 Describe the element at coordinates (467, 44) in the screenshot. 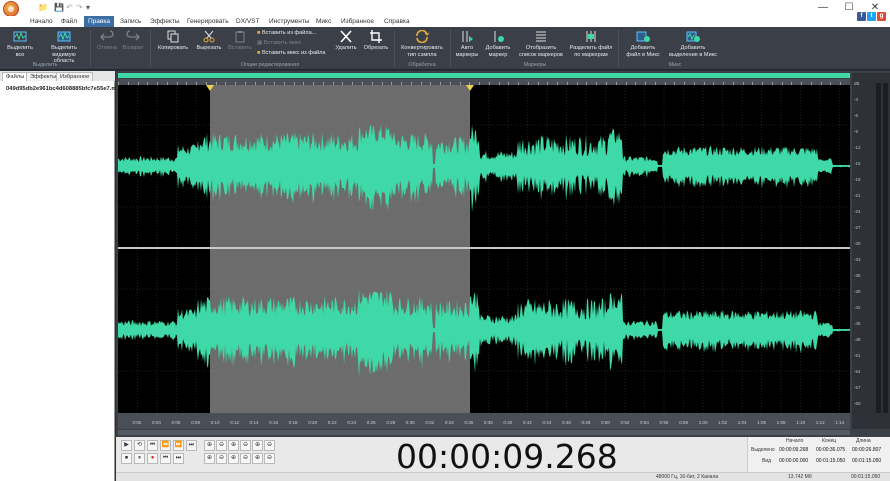

I see `auto-markers-button: Авто маркеры` at that location.